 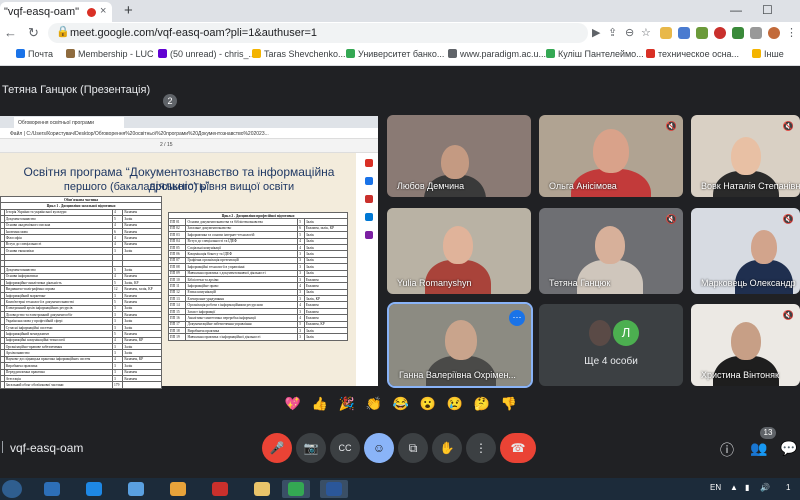 I want to click on shared-pdf-sidebar, so click(x=369, y=269).